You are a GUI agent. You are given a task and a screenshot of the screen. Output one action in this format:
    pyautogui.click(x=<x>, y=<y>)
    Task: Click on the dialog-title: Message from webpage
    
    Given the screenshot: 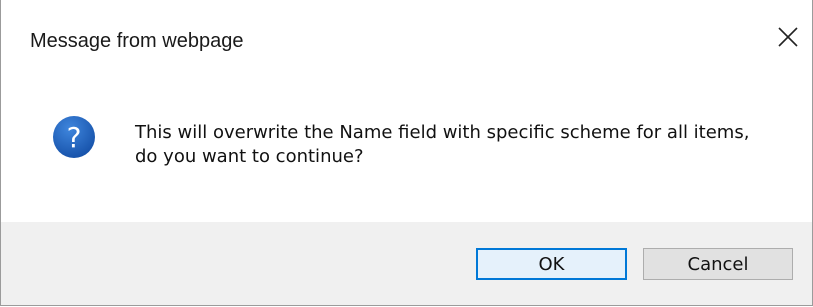 What is the action you would take?
    pyautogui.click(x=137, y=41)
    